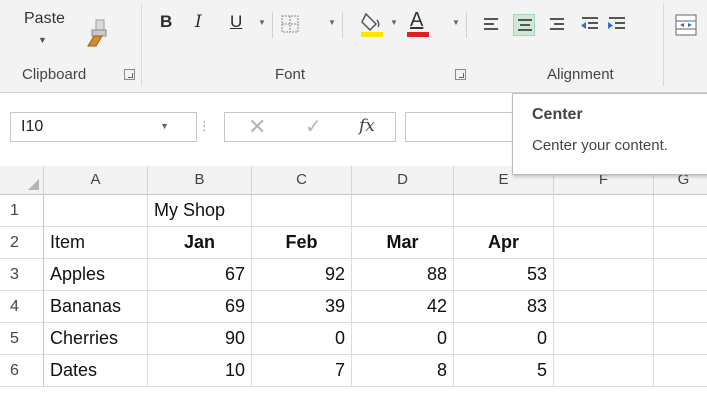  What do you see at coordinates (302, 339) in the screenshot?
I see `cell-c5: 0` at bounding box center [302, 339].